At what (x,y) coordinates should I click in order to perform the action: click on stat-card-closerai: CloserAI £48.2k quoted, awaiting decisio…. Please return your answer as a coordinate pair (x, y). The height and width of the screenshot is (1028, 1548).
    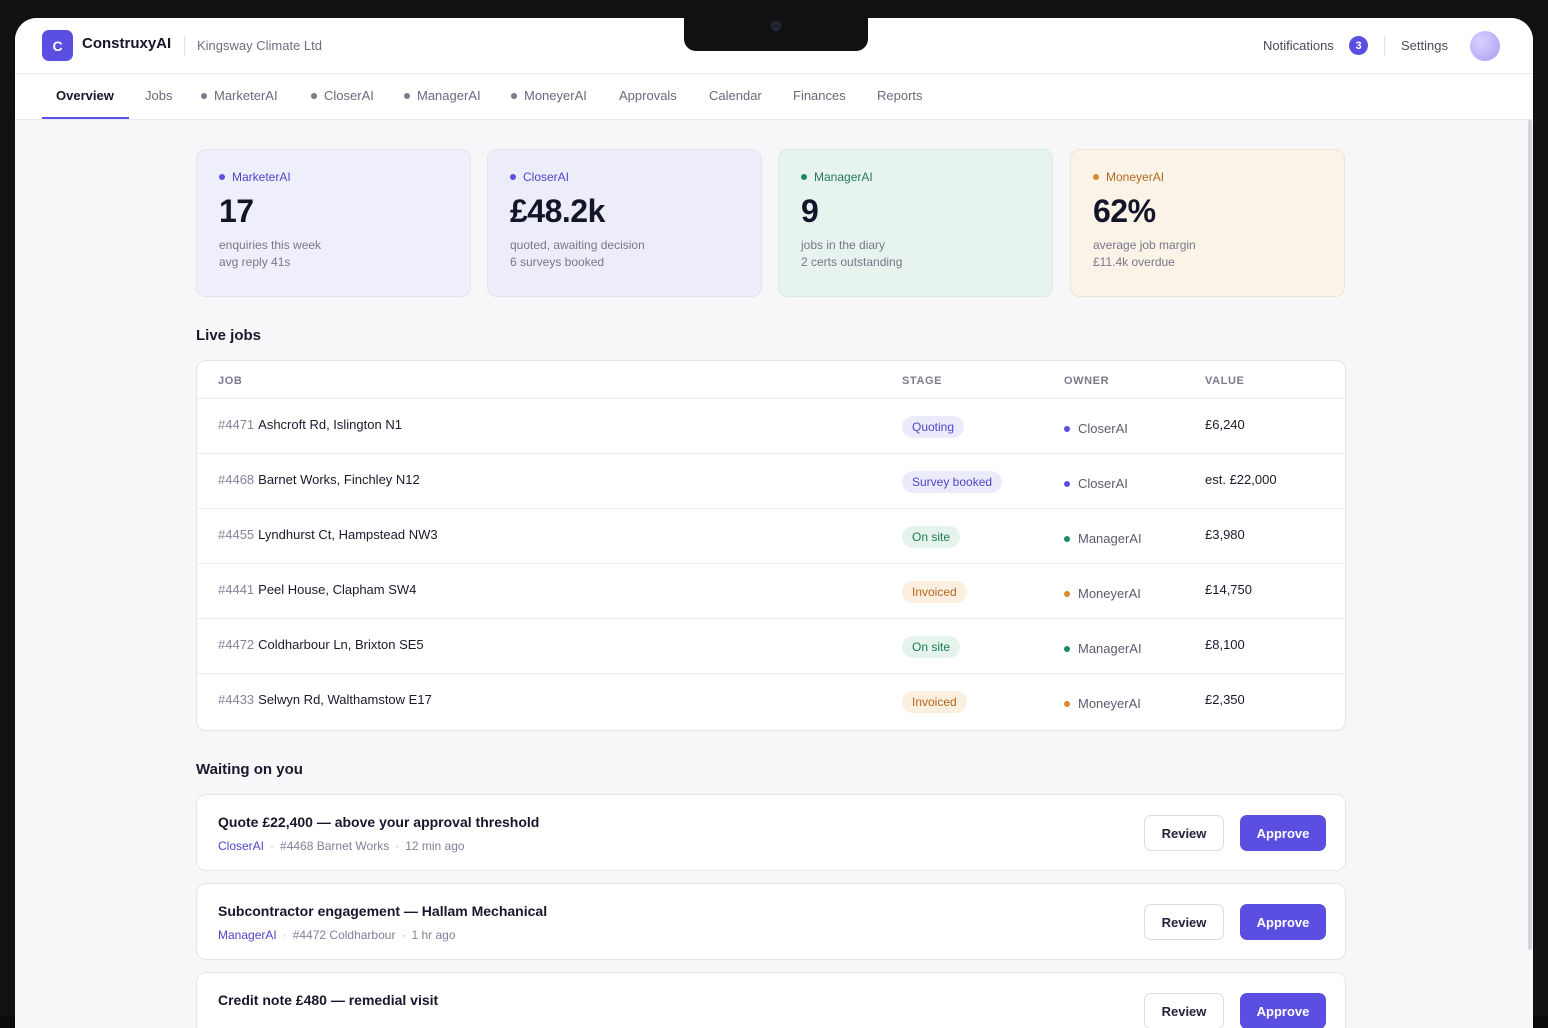
    Looking at the image, I should click on (624, 223).